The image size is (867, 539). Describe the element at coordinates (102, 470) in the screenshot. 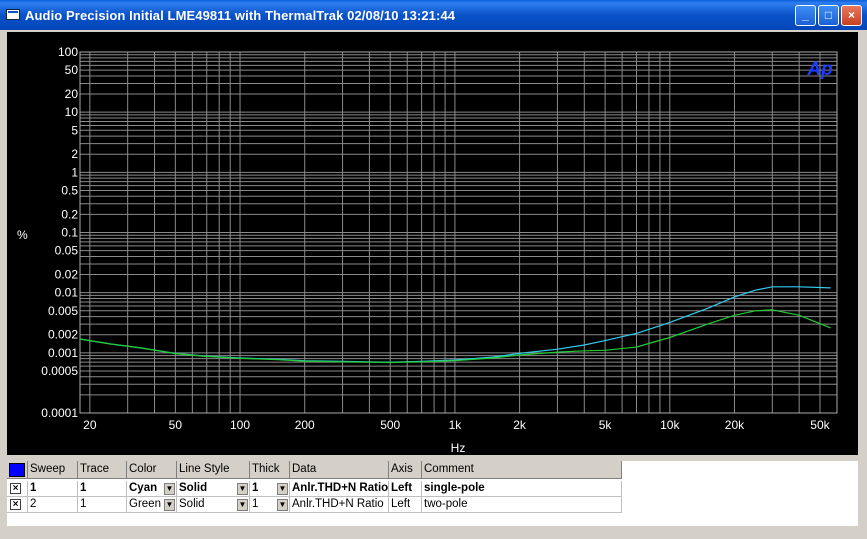

I see `header-trace: Trace` at that location.